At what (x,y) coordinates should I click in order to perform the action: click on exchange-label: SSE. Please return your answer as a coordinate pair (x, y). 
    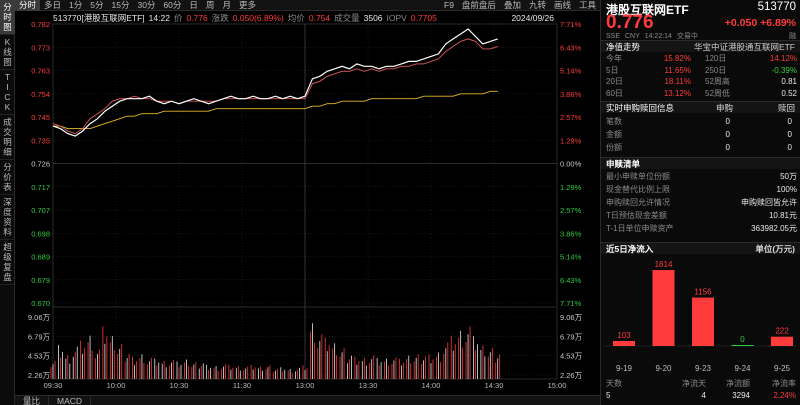
    Looking at the image, I should click on (613, 36).